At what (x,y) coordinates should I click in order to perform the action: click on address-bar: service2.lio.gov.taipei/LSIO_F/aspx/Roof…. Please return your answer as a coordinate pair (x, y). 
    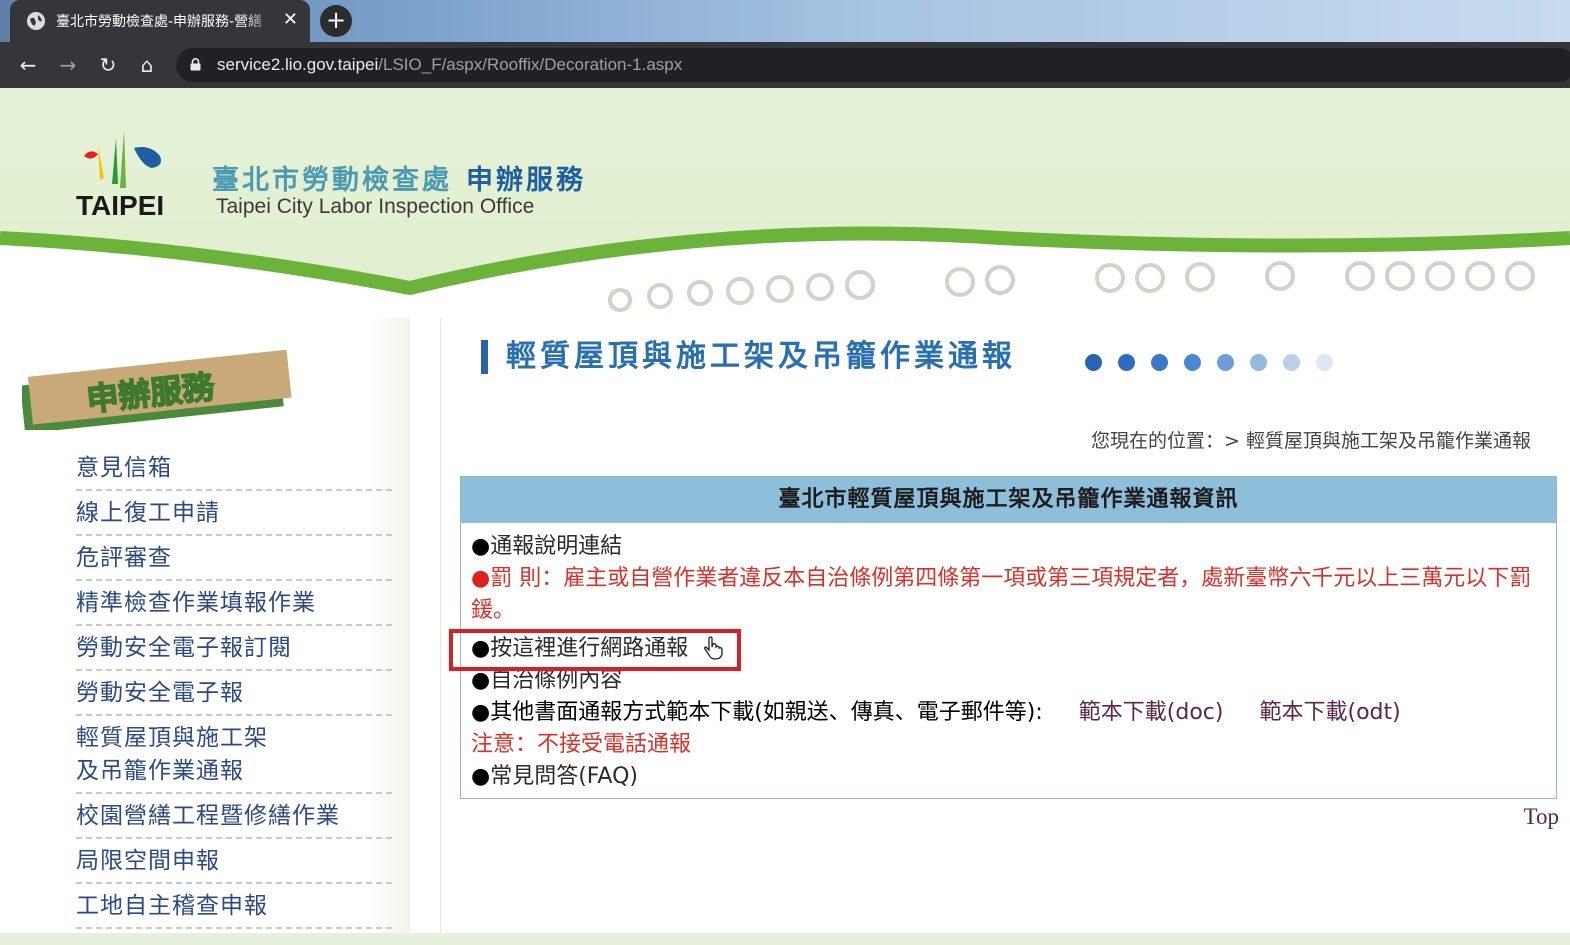
    Looking at the image, I should click on (873, 65).